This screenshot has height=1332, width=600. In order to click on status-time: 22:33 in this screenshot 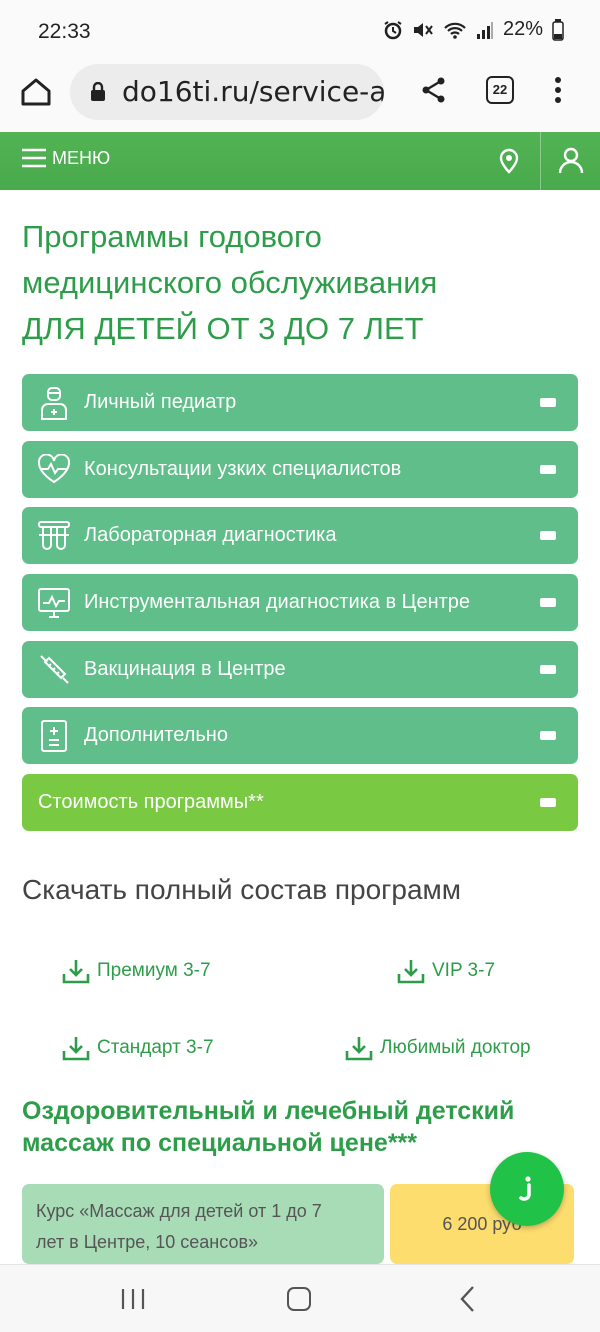, I will do `click(64, 31)`.